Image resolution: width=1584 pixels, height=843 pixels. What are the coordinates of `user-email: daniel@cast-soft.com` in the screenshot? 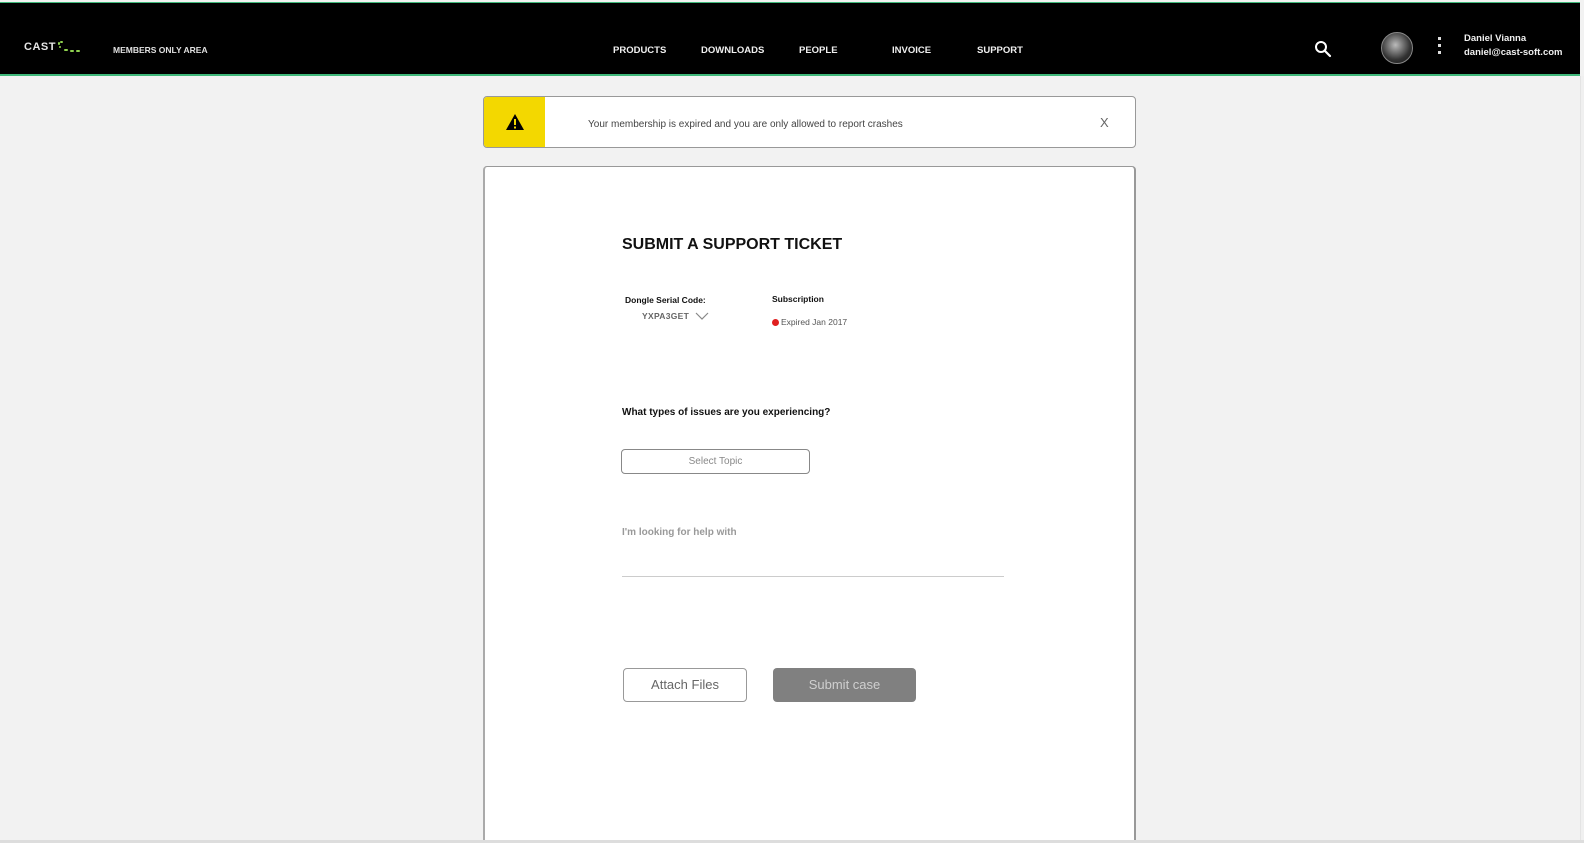 It's located at (1513, 52).